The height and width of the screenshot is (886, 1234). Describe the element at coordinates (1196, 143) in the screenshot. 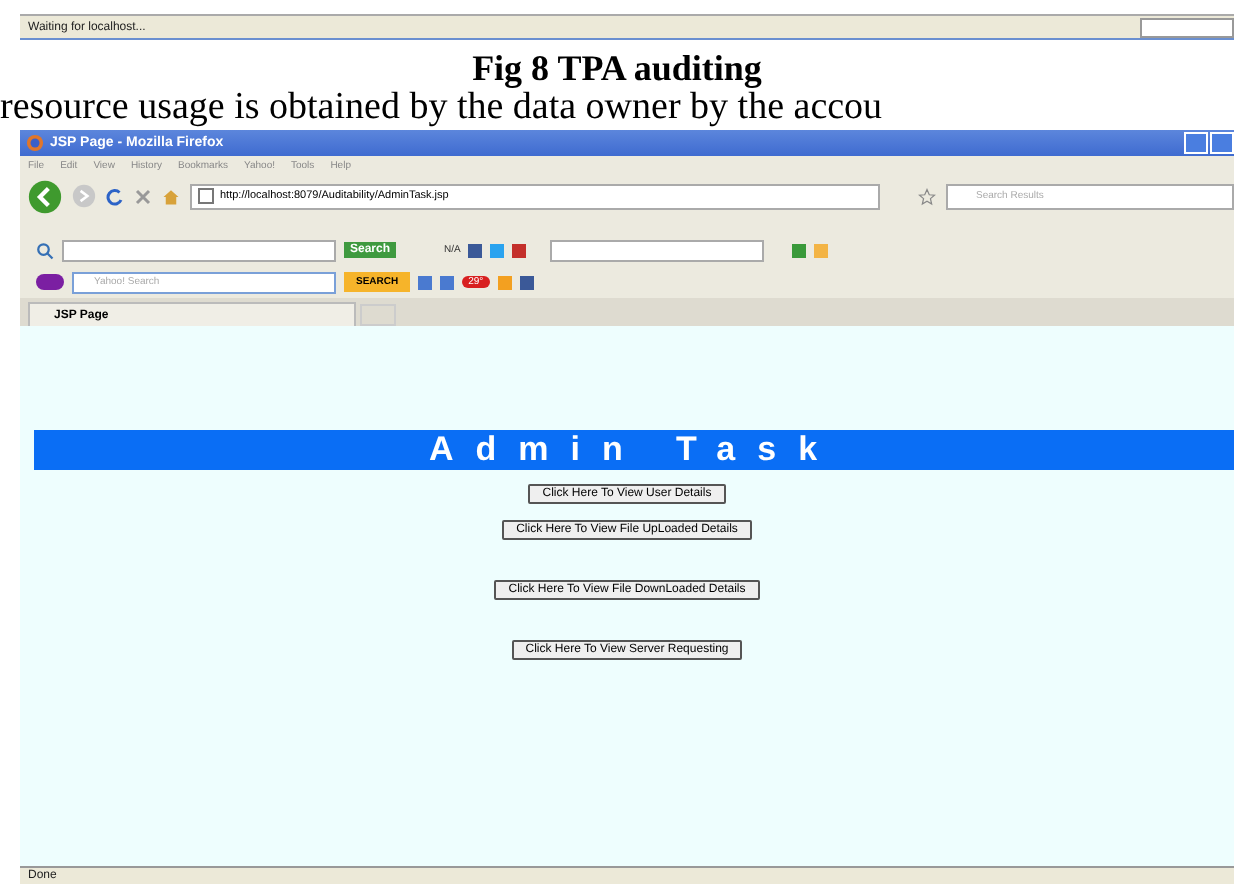

I see `minimize-button` at that location.